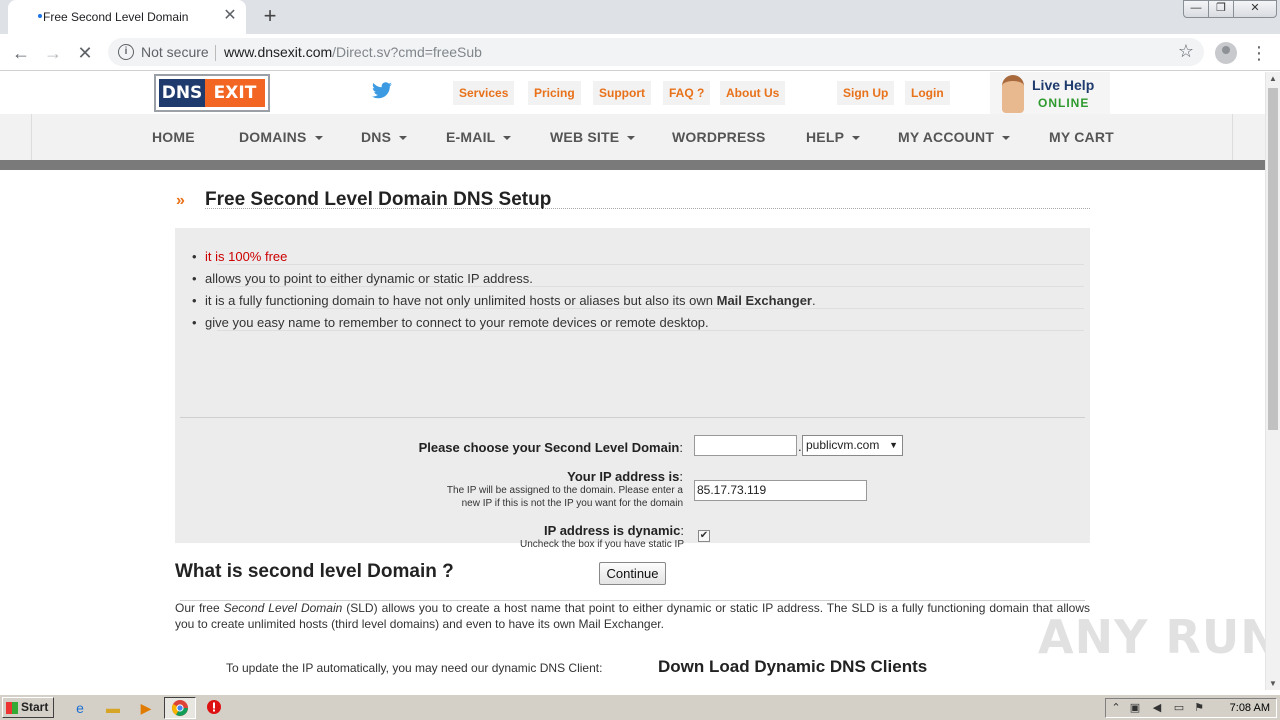  Describe the element at coordinates (35, 707) in the screenshot. I see `start-label: Start` at that location.